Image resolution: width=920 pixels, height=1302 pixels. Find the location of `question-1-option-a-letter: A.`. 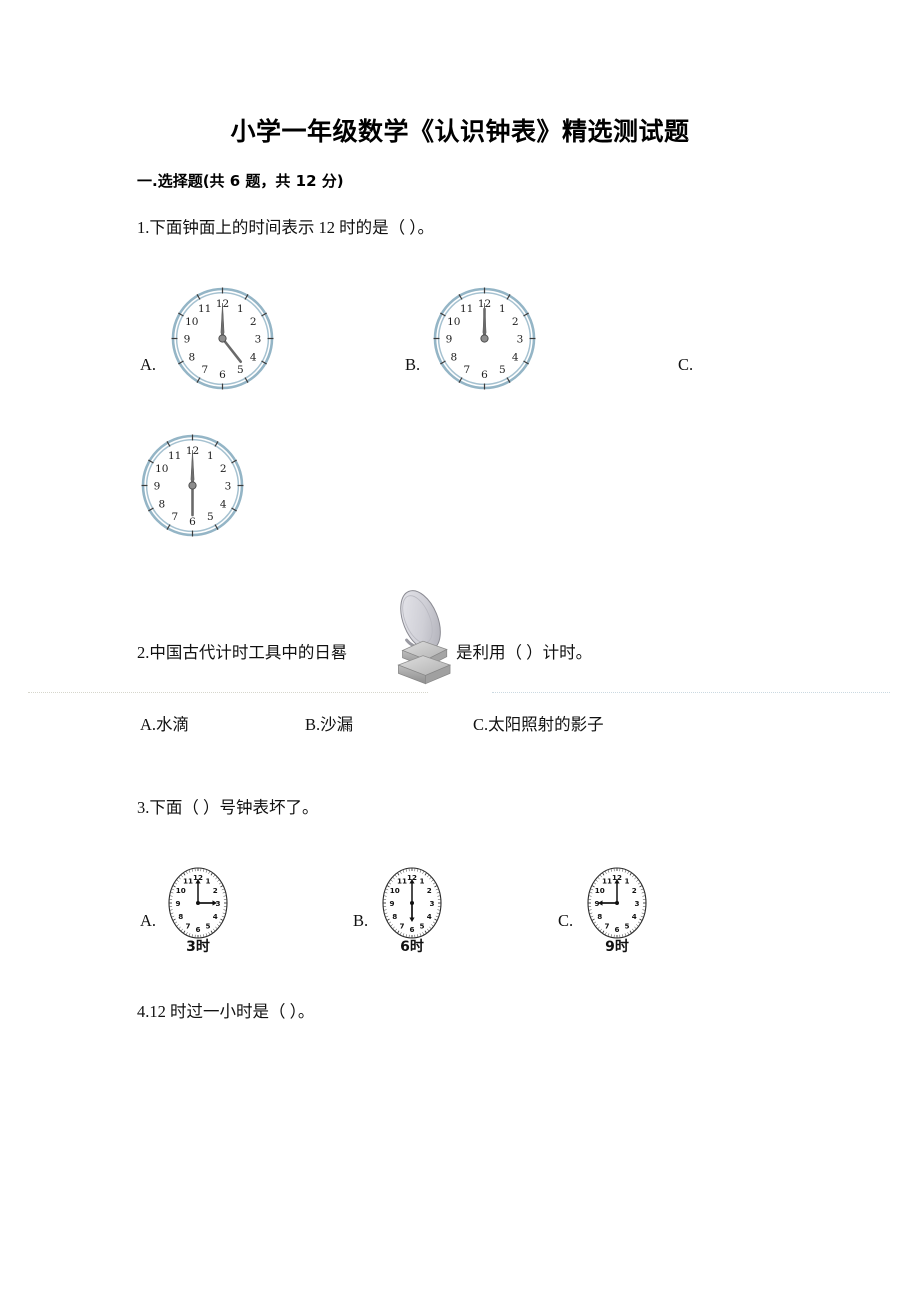

question-1-option-a-letter: A. is located at coordinates (148, 365).